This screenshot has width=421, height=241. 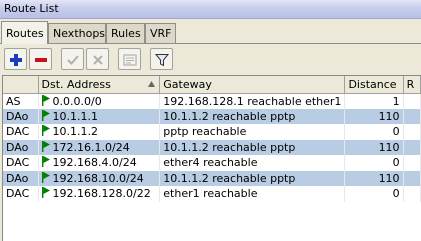 I want to click on table-row: DAC 192.168.128.0/22 ether1 reachable 0, so click(x=212, y=194).